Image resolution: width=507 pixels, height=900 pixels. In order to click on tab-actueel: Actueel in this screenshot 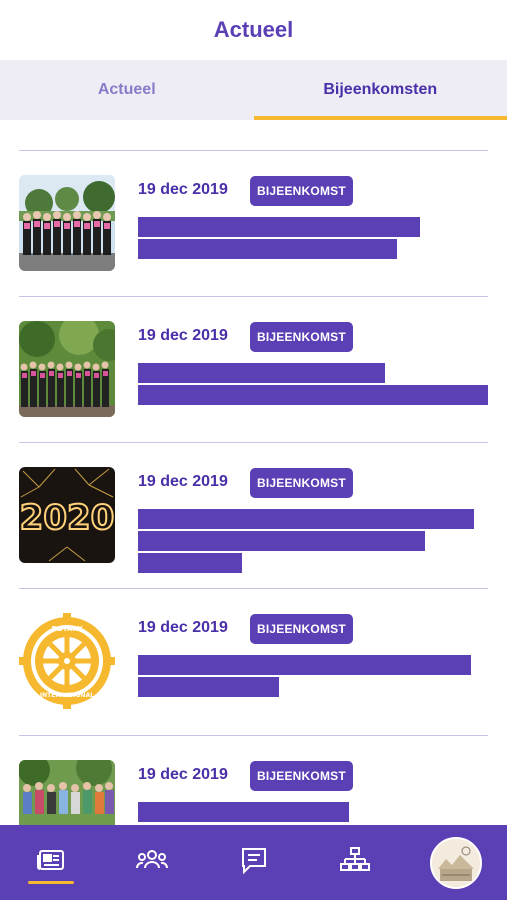, I will do `click(127, 90)`.